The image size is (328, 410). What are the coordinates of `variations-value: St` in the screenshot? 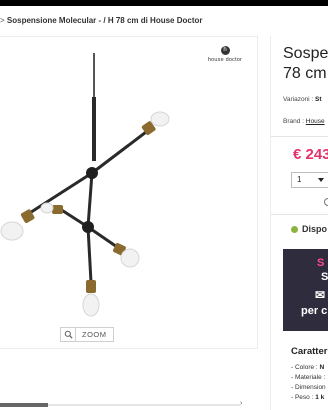 It's located at (318, 99).